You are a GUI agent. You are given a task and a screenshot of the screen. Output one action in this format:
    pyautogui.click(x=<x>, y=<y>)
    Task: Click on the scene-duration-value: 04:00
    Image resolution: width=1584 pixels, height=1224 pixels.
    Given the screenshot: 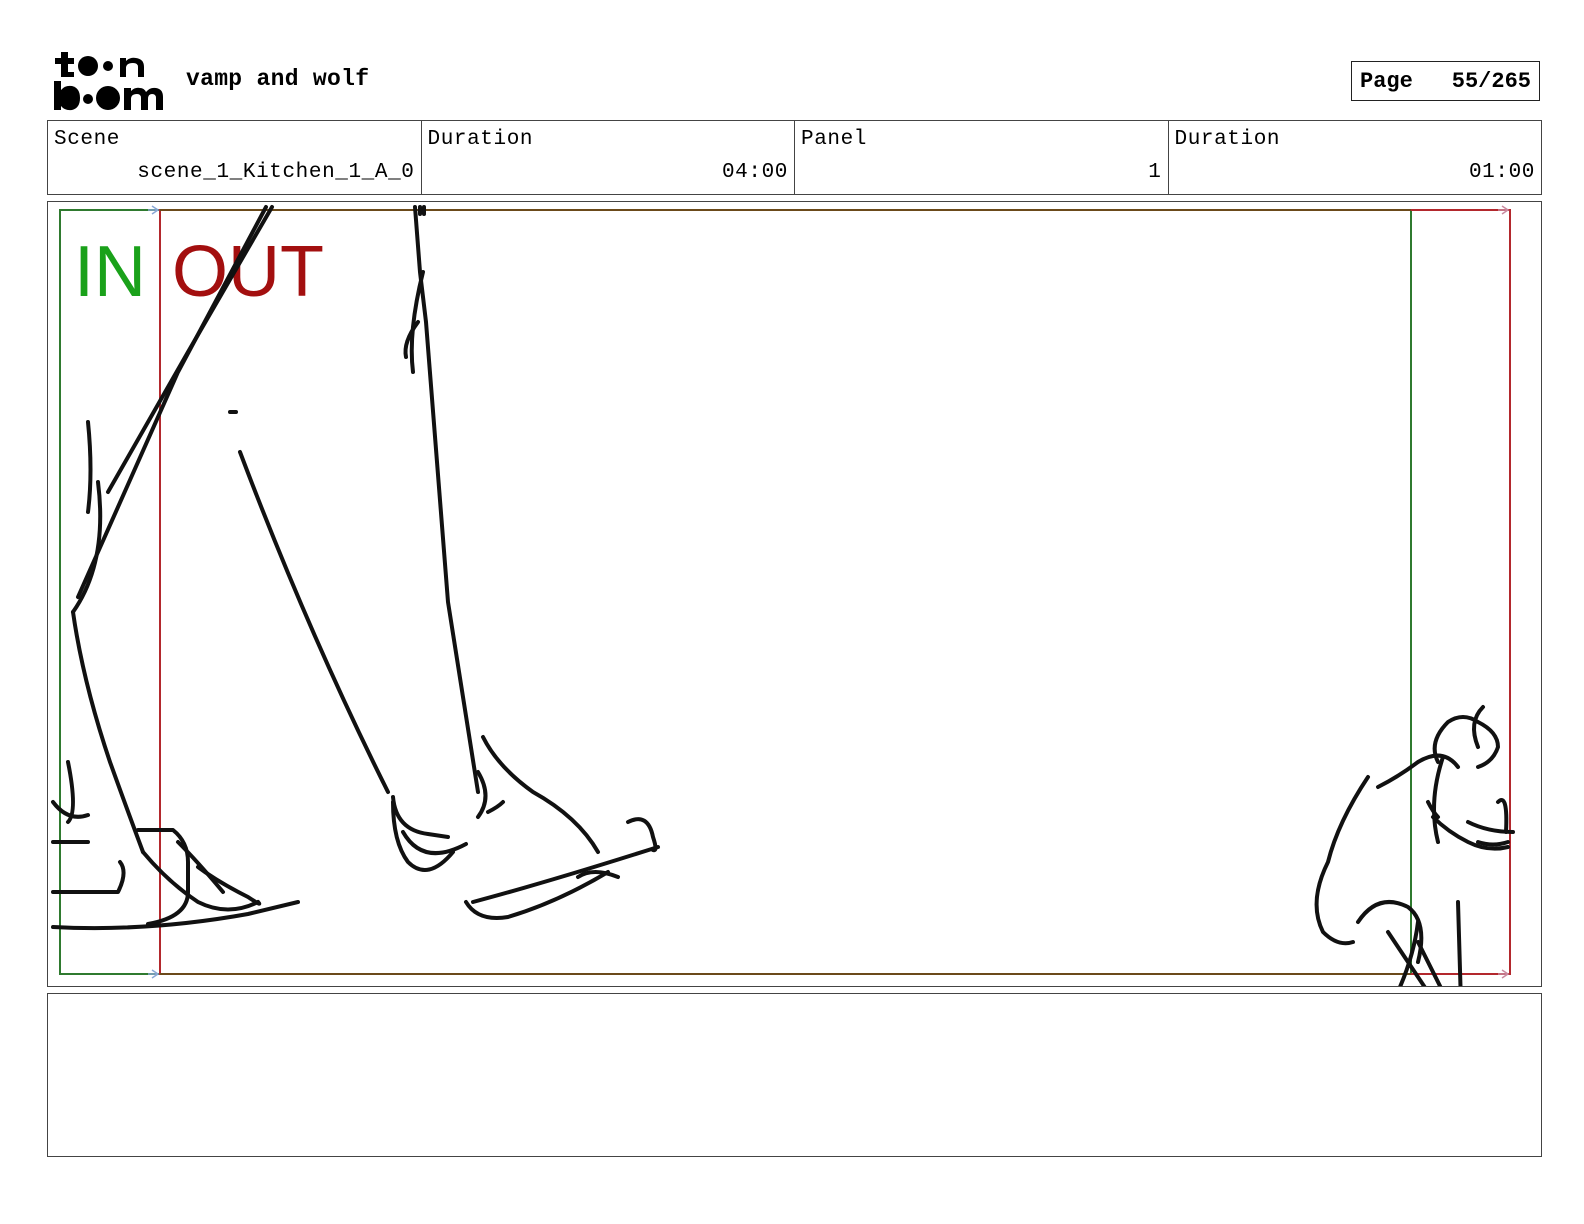 What is the action you would take?
    pyautogui.click(x=754, y=172)
    